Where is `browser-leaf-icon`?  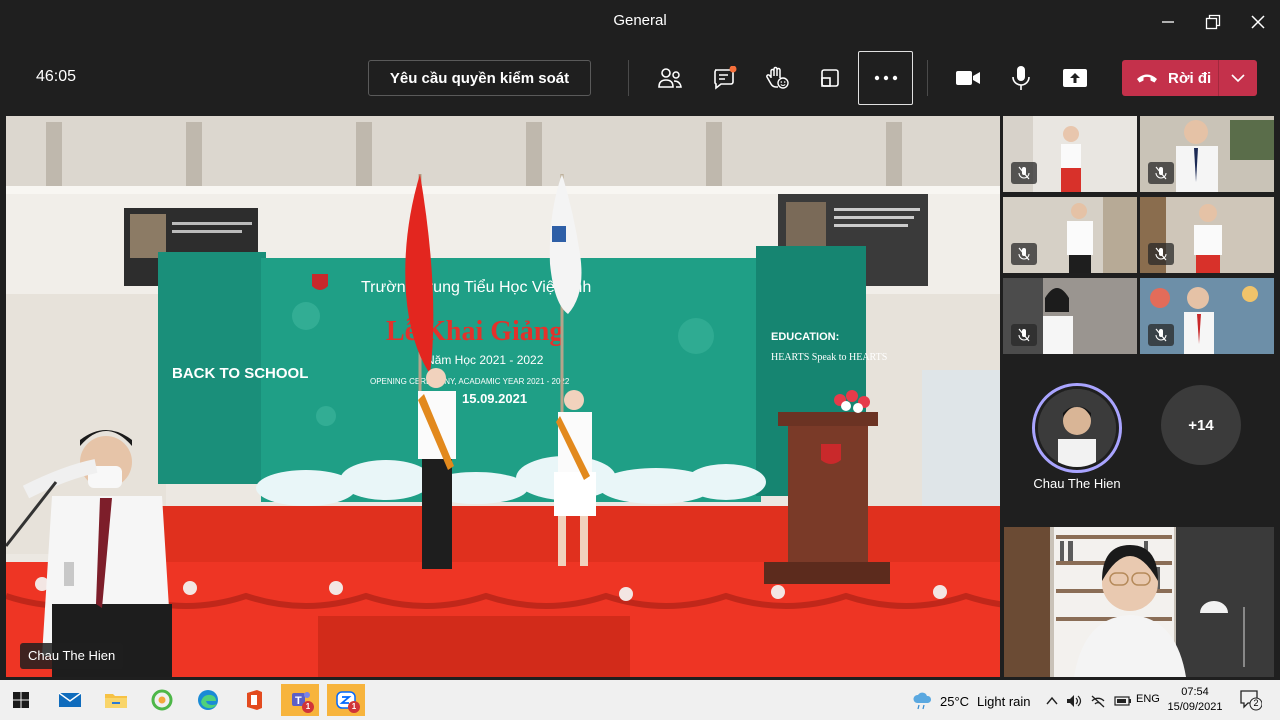
browser-leaf-icon is located at coordinates (162, 700).